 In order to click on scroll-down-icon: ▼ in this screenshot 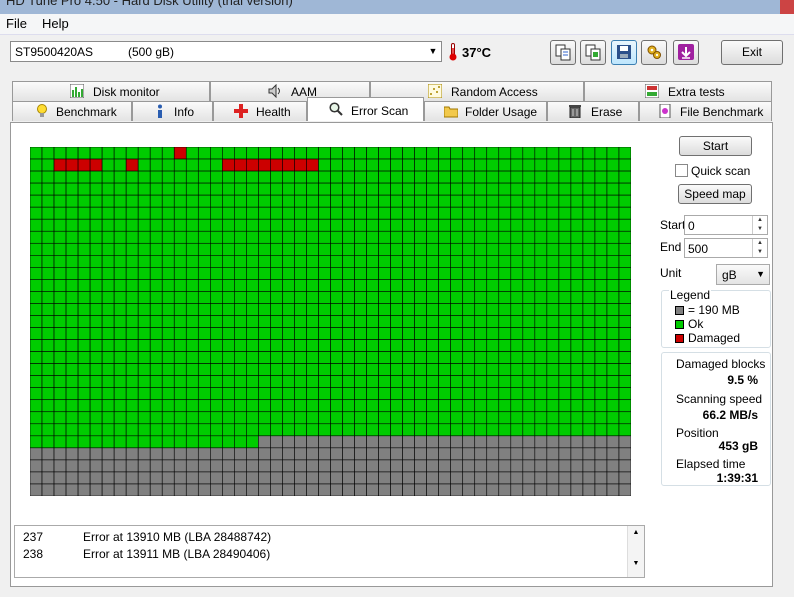, I will do `click(636, 563)`.